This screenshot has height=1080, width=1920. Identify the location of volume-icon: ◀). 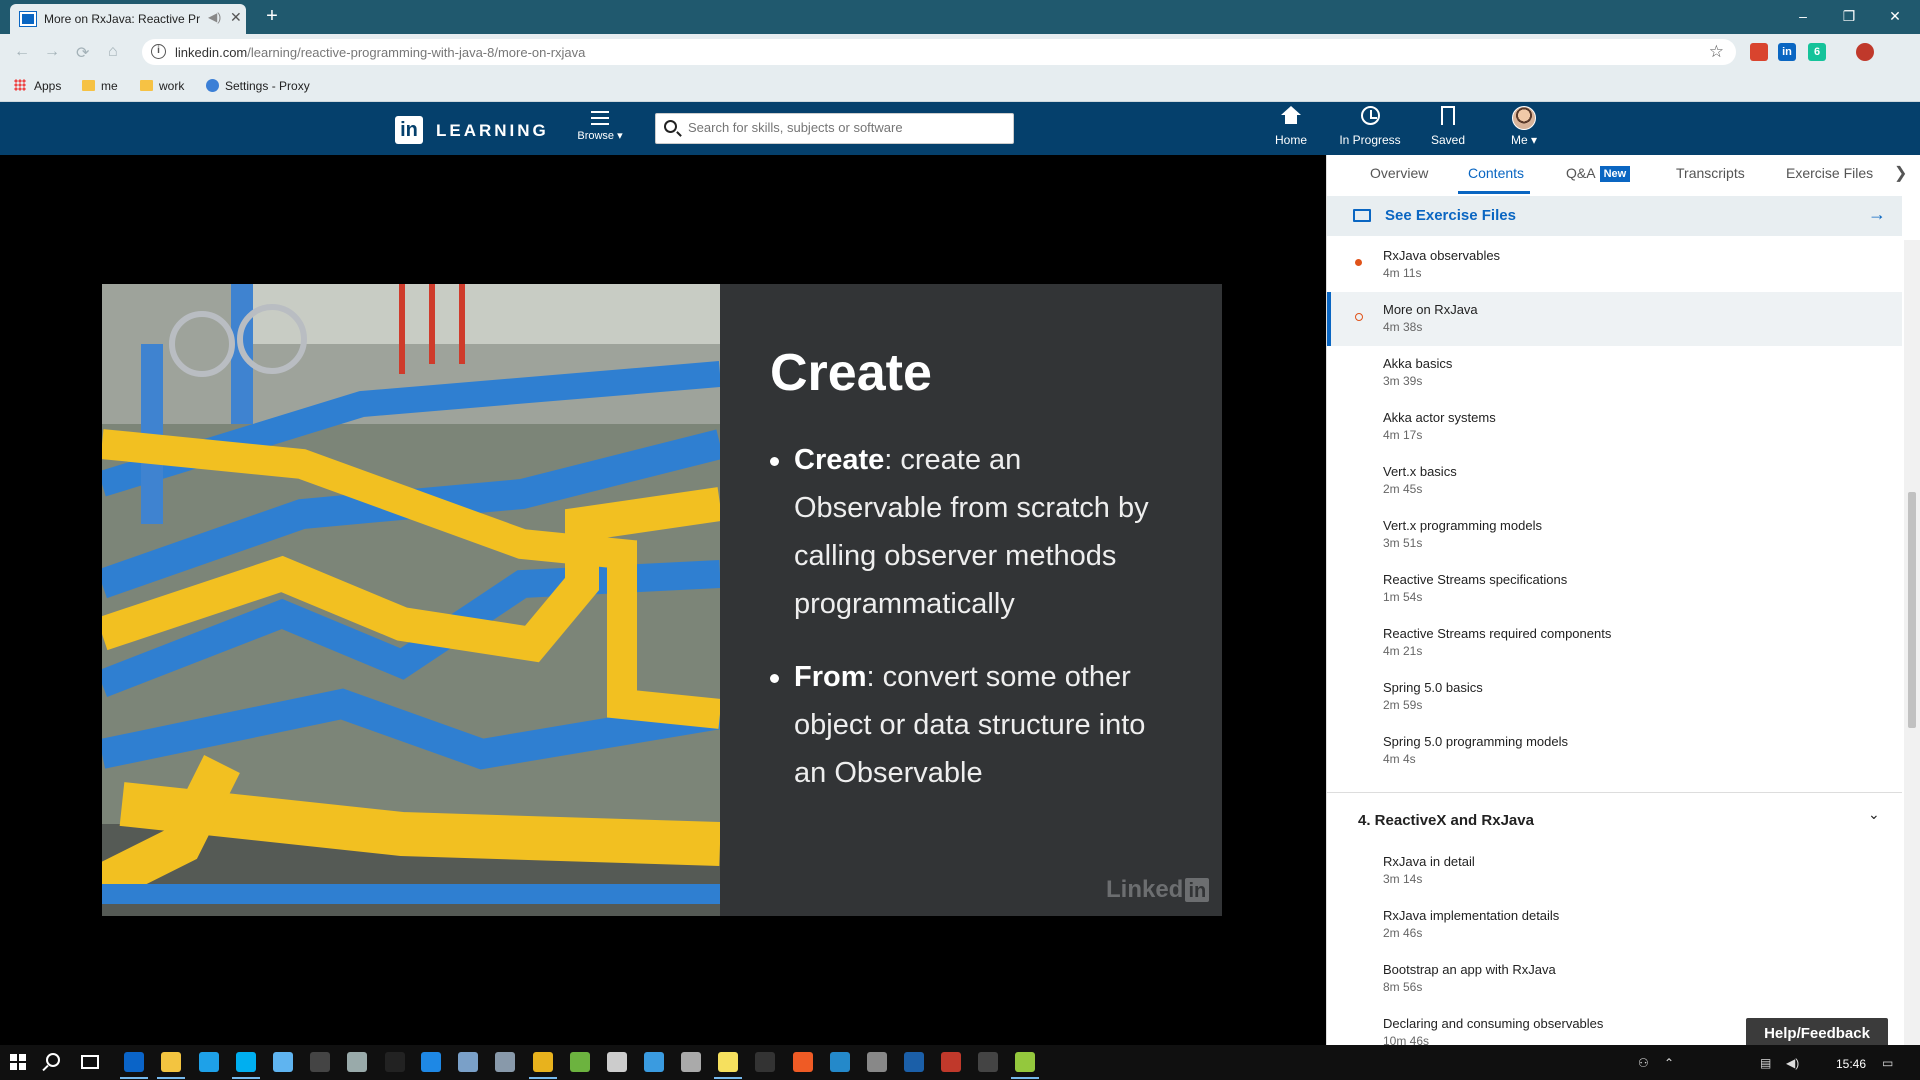
(1792, 1063).